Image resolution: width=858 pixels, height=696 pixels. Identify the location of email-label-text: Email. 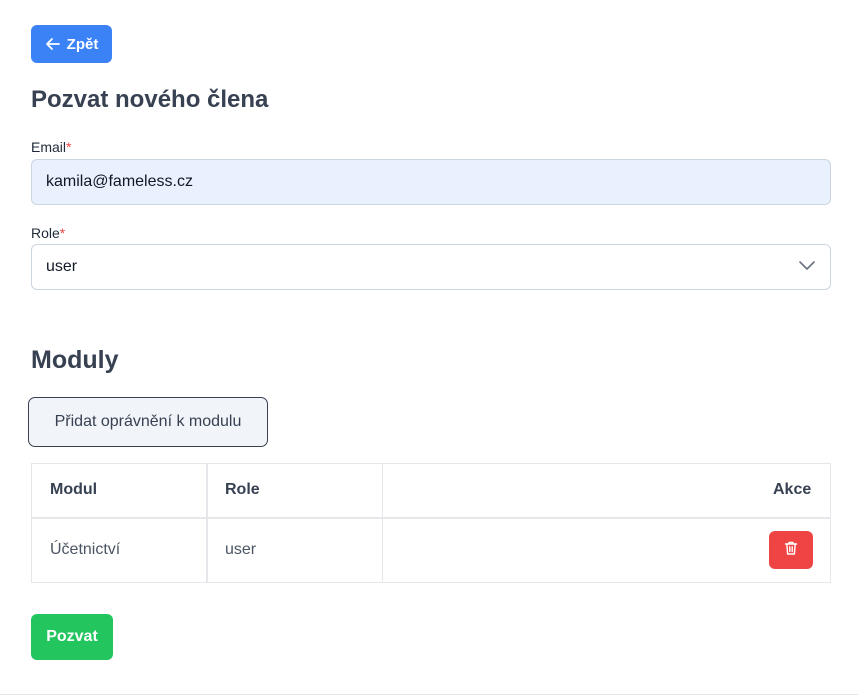
(49, 147).